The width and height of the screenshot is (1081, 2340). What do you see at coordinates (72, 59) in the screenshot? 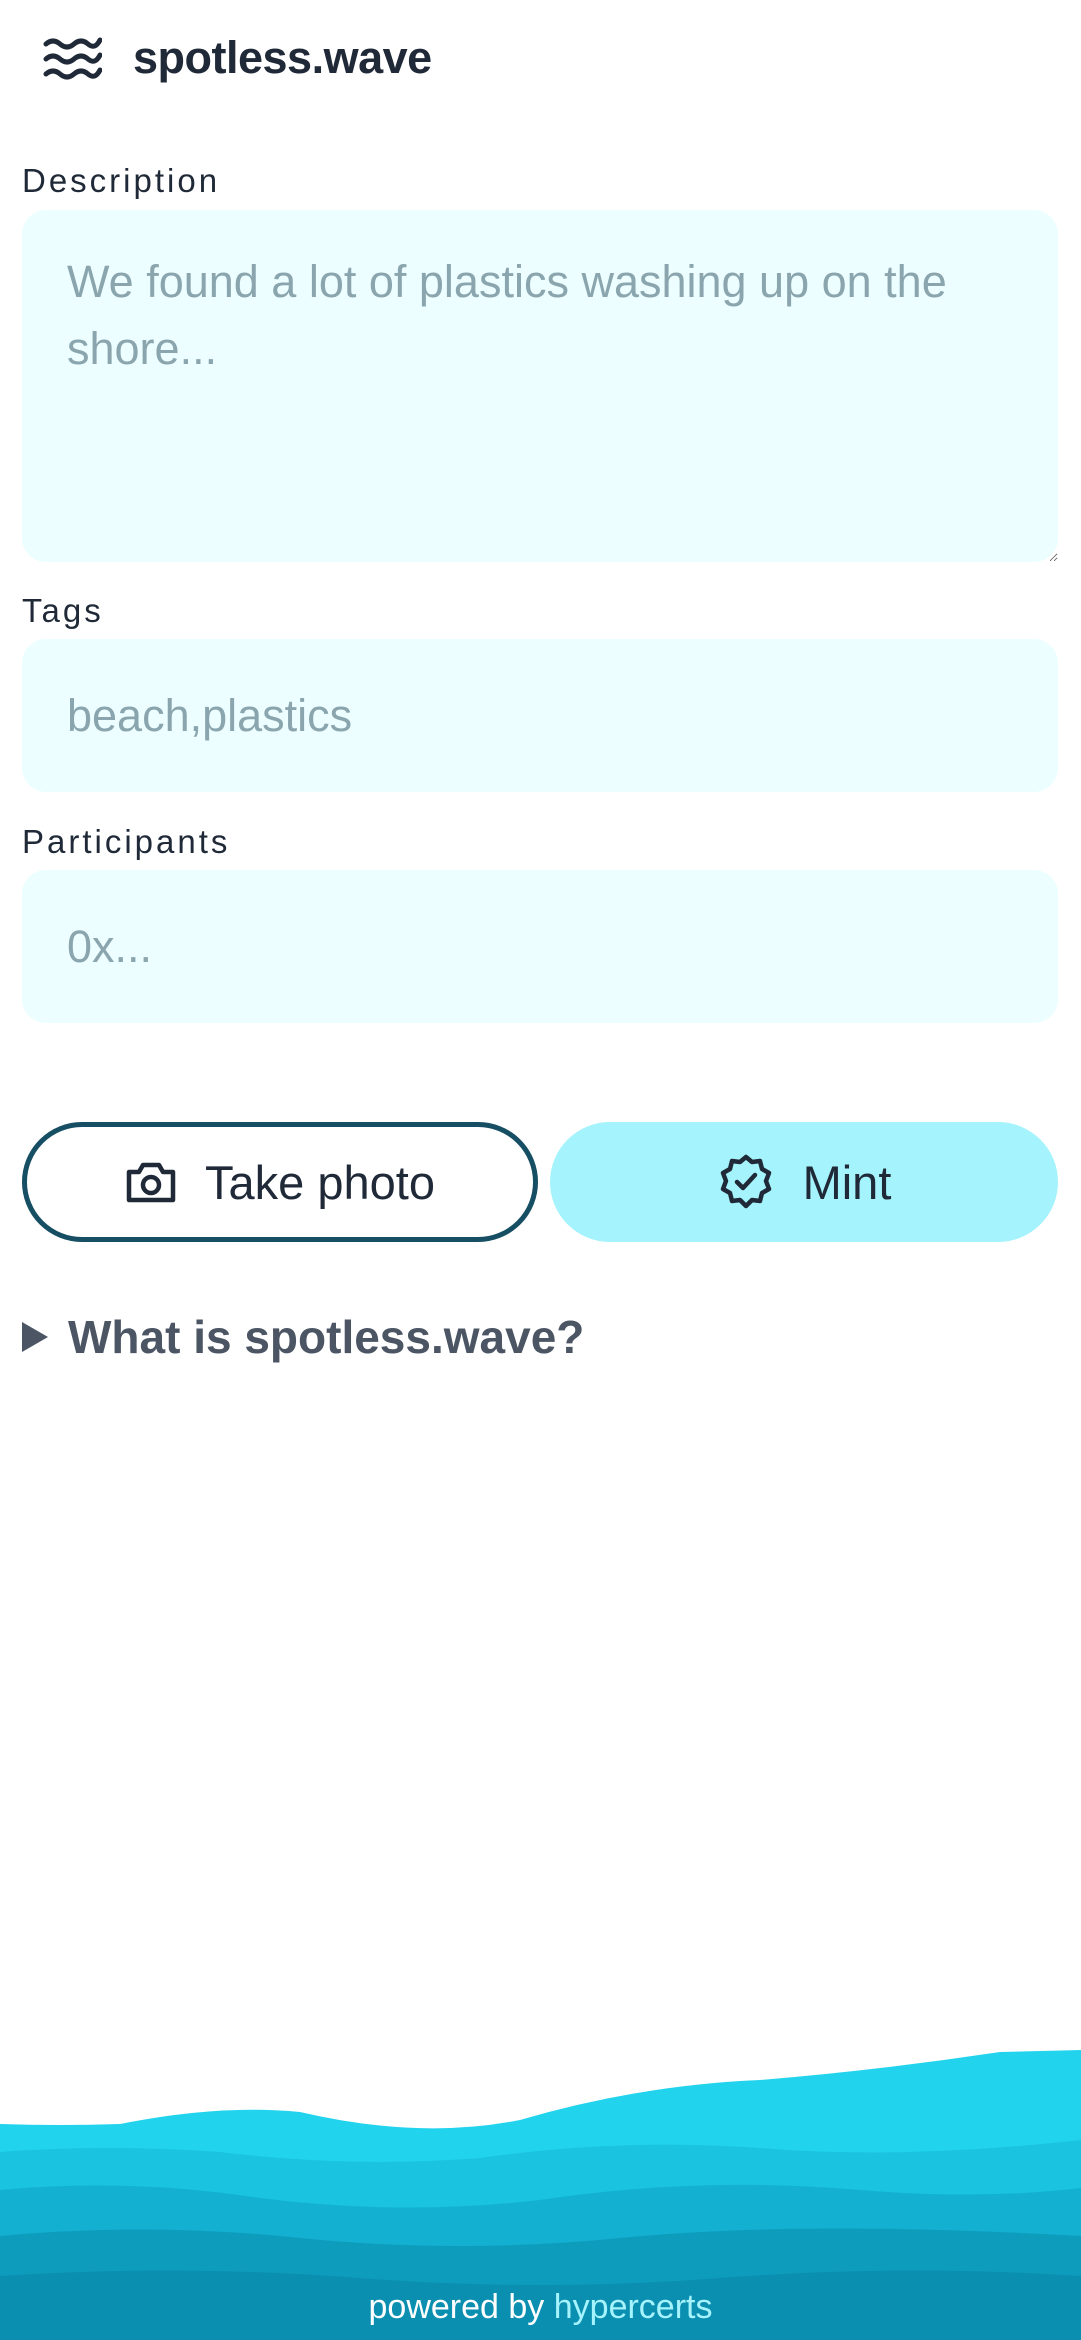
I see `waves-icon` at bounding box center [72, 59].